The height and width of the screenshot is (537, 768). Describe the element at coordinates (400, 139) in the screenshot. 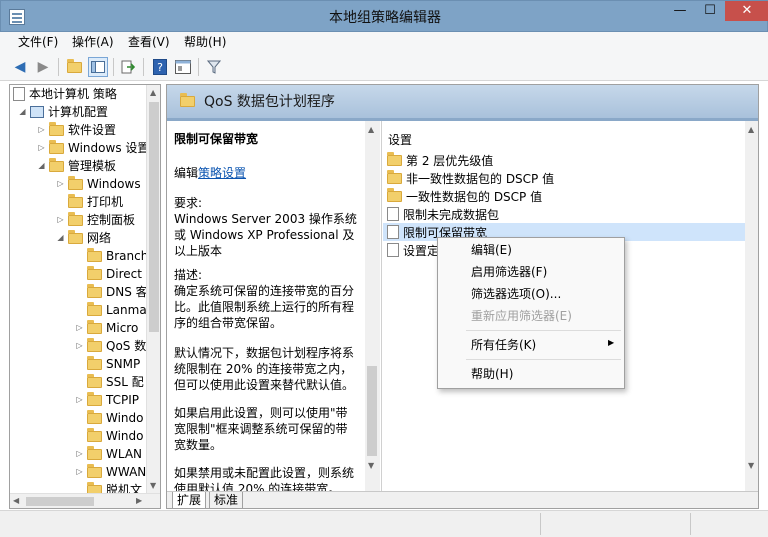

I see `column-header-setting: 设置` at that location.